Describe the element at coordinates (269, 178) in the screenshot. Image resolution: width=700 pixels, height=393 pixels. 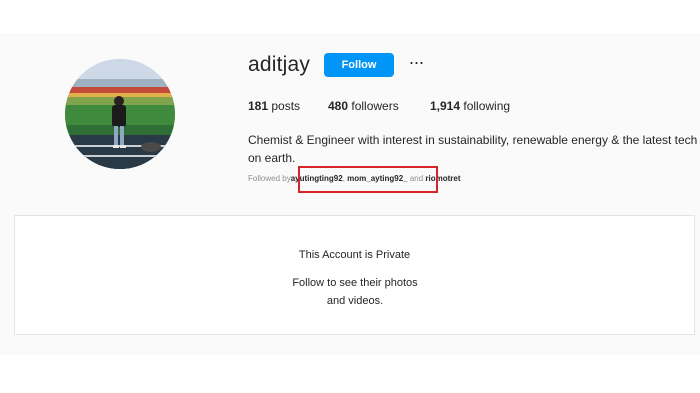
I see `followed-by-prefix: Followed by` at that location.